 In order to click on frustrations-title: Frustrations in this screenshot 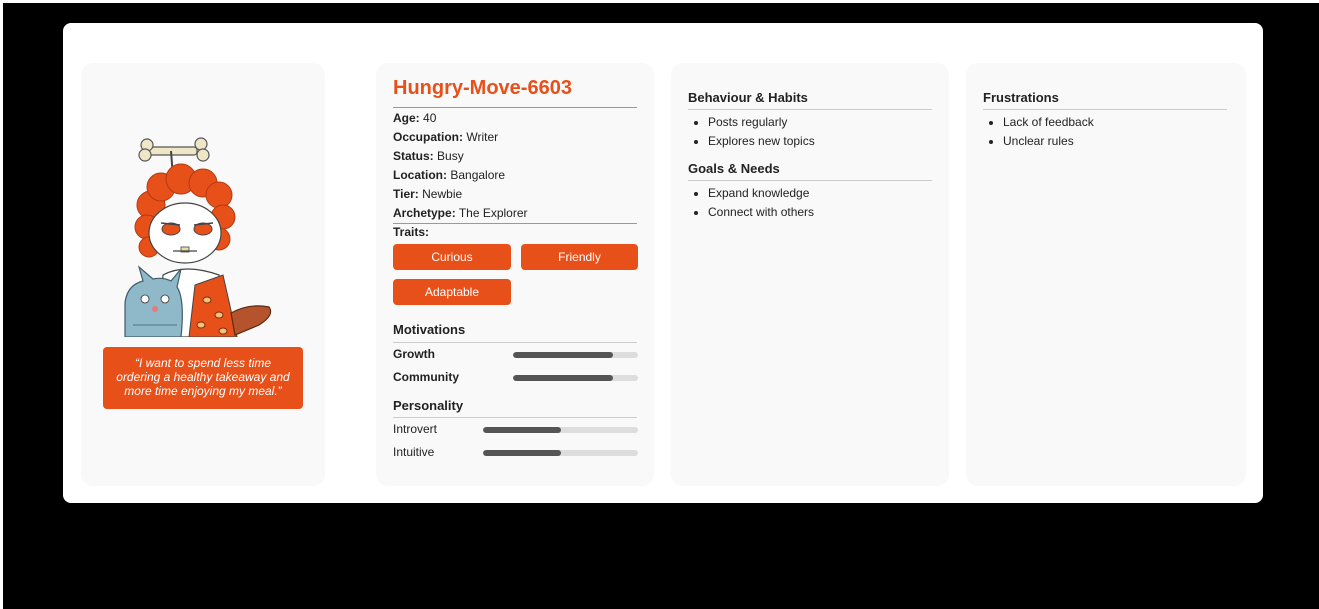, I will do `click(1021, 97)`.